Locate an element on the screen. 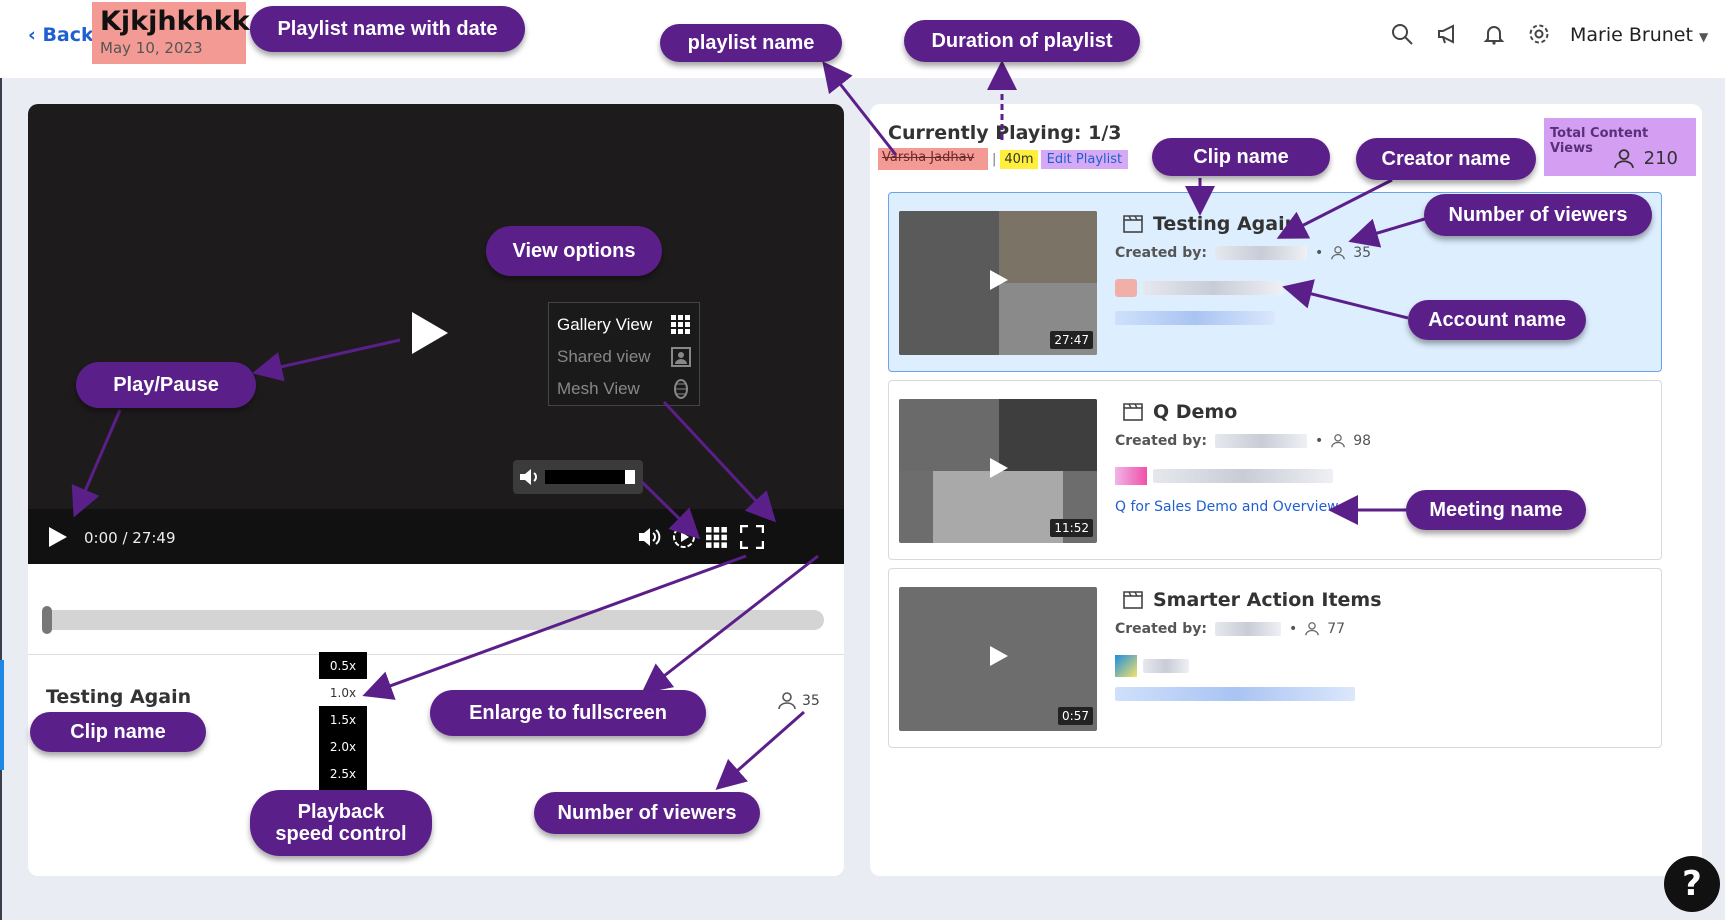 The image size is (1725, 920). callout-view-options: View options is located at coordinates (574, 251).